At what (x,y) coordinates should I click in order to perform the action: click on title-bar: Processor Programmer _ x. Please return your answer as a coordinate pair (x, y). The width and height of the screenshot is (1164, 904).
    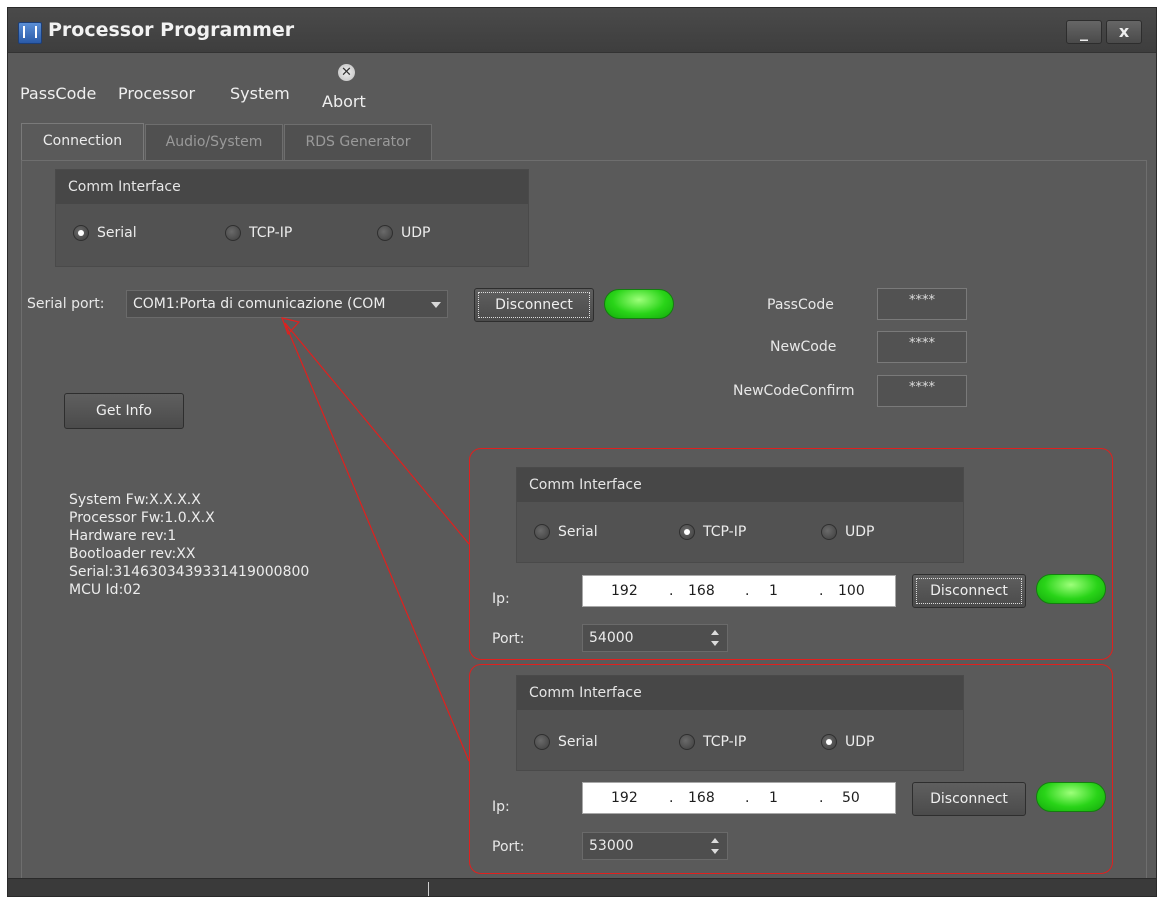
    Looking at the image, I should click on (582, 30).